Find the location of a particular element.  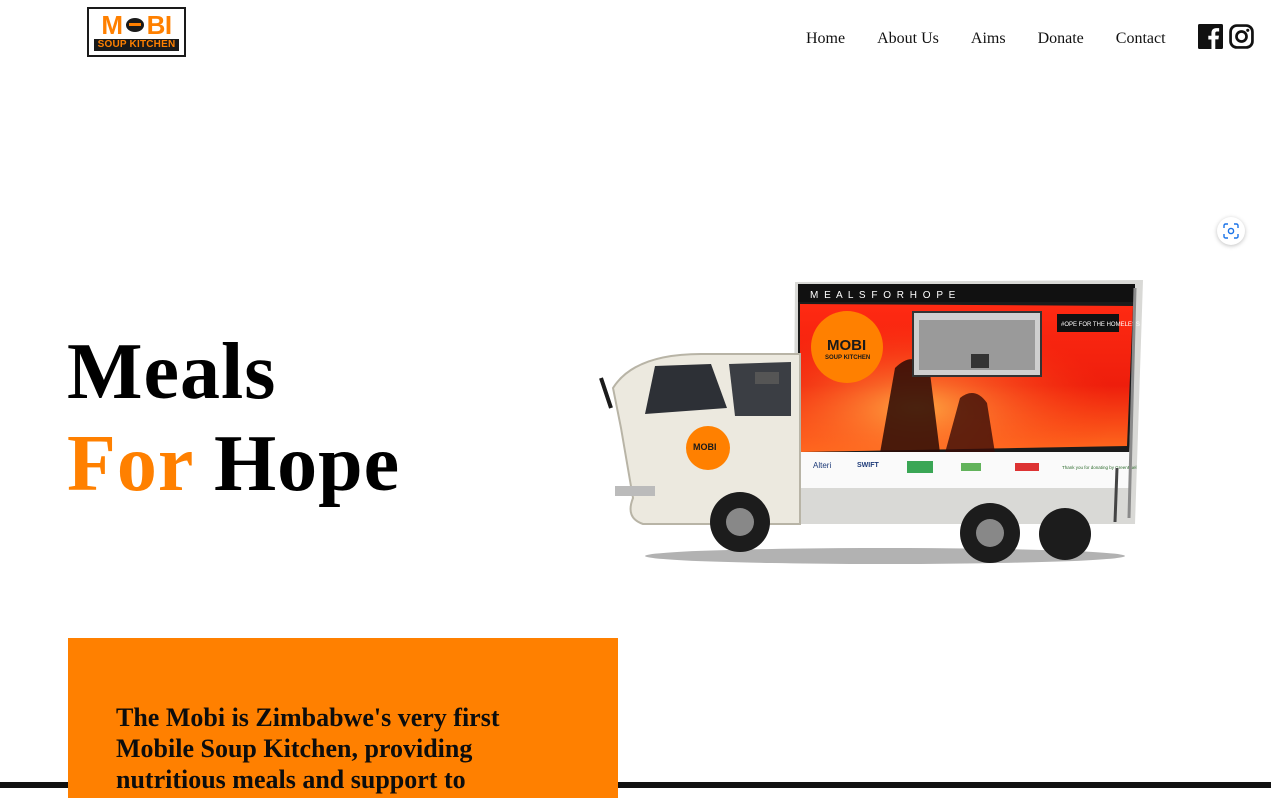

nav-donate: Donate is located at coordinates (1061, 39).